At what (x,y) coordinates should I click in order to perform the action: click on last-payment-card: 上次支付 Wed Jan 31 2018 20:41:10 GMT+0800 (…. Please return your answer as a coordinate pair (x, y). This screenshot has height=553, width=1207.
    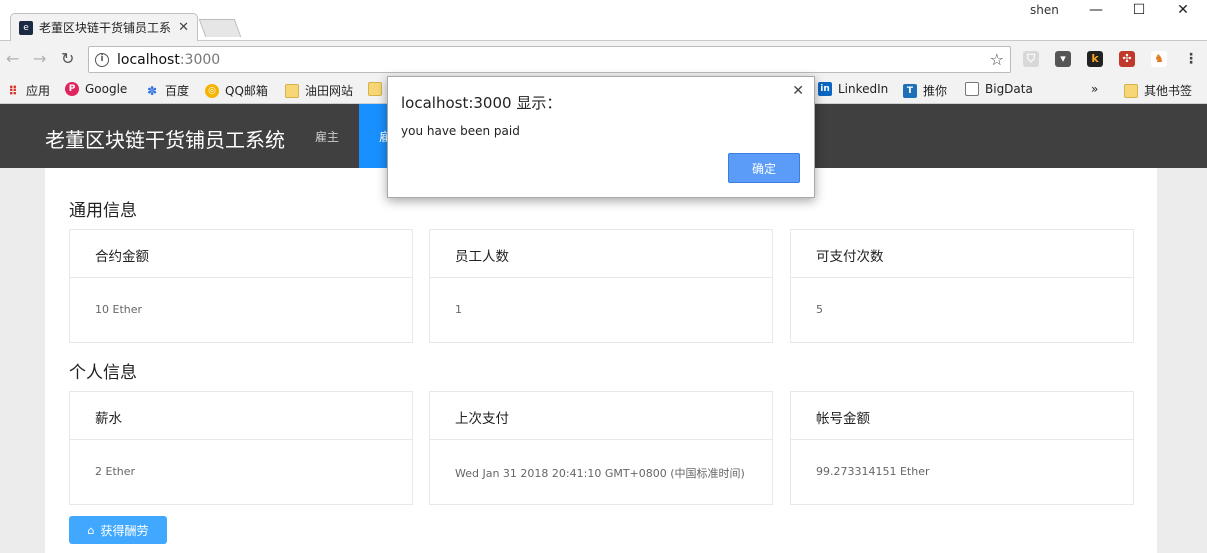
    Looking at the image, I should click on (601, 448).